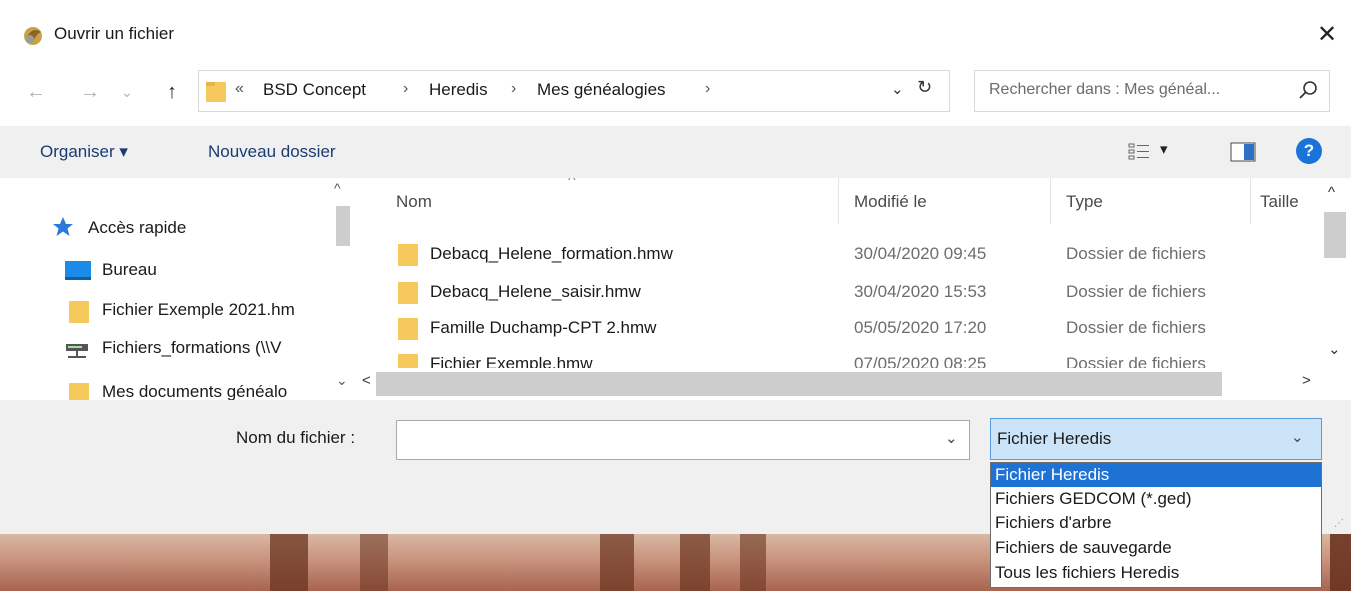  Describe the element at coordinates (314, 90) in the screenshot. I see `breadcrumb-bsd-concept: BSD Concept` at that location.